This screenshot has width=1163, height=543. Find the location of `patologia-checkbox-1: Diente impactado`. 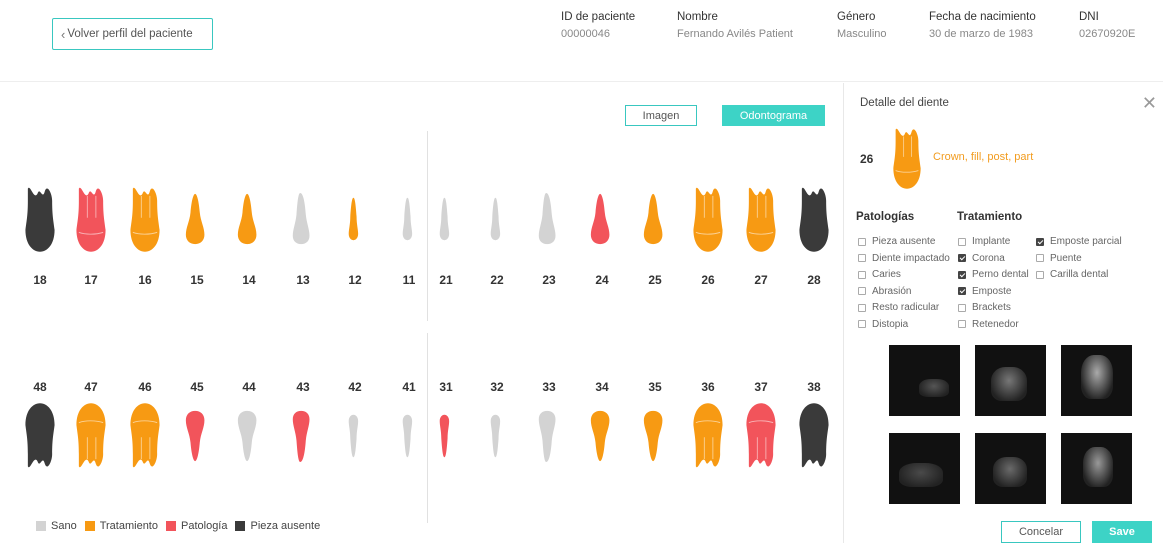

patologia-checkbox-1: Diente impactado is located at coordinates (904, 258).